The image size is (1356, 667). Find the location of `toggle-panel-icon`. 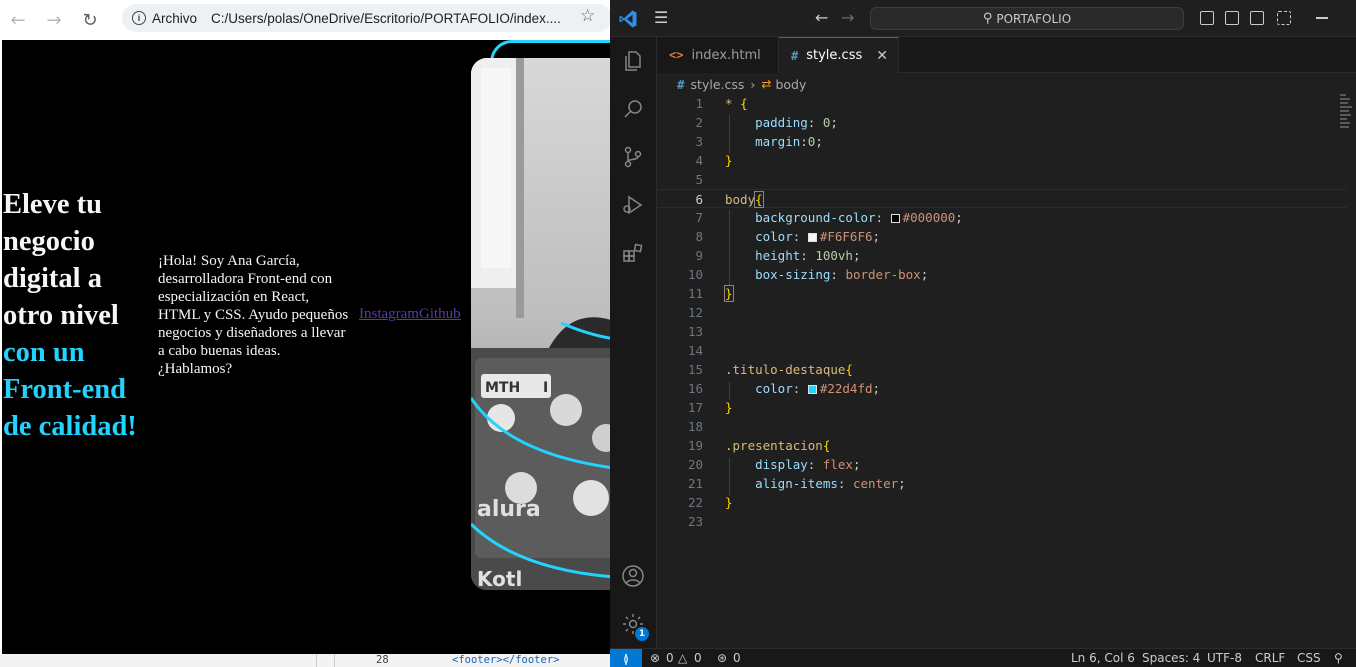

toggle-panel-icon is located at coordinates (1232, 18).